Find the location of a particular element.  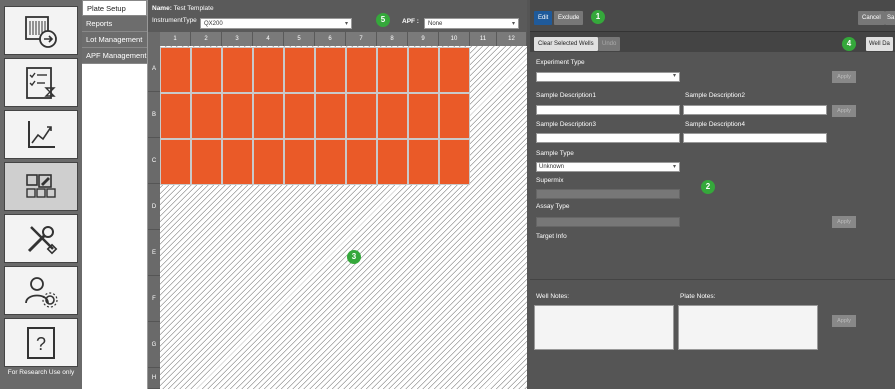

well-A6 is located at coordinates (330, 70).